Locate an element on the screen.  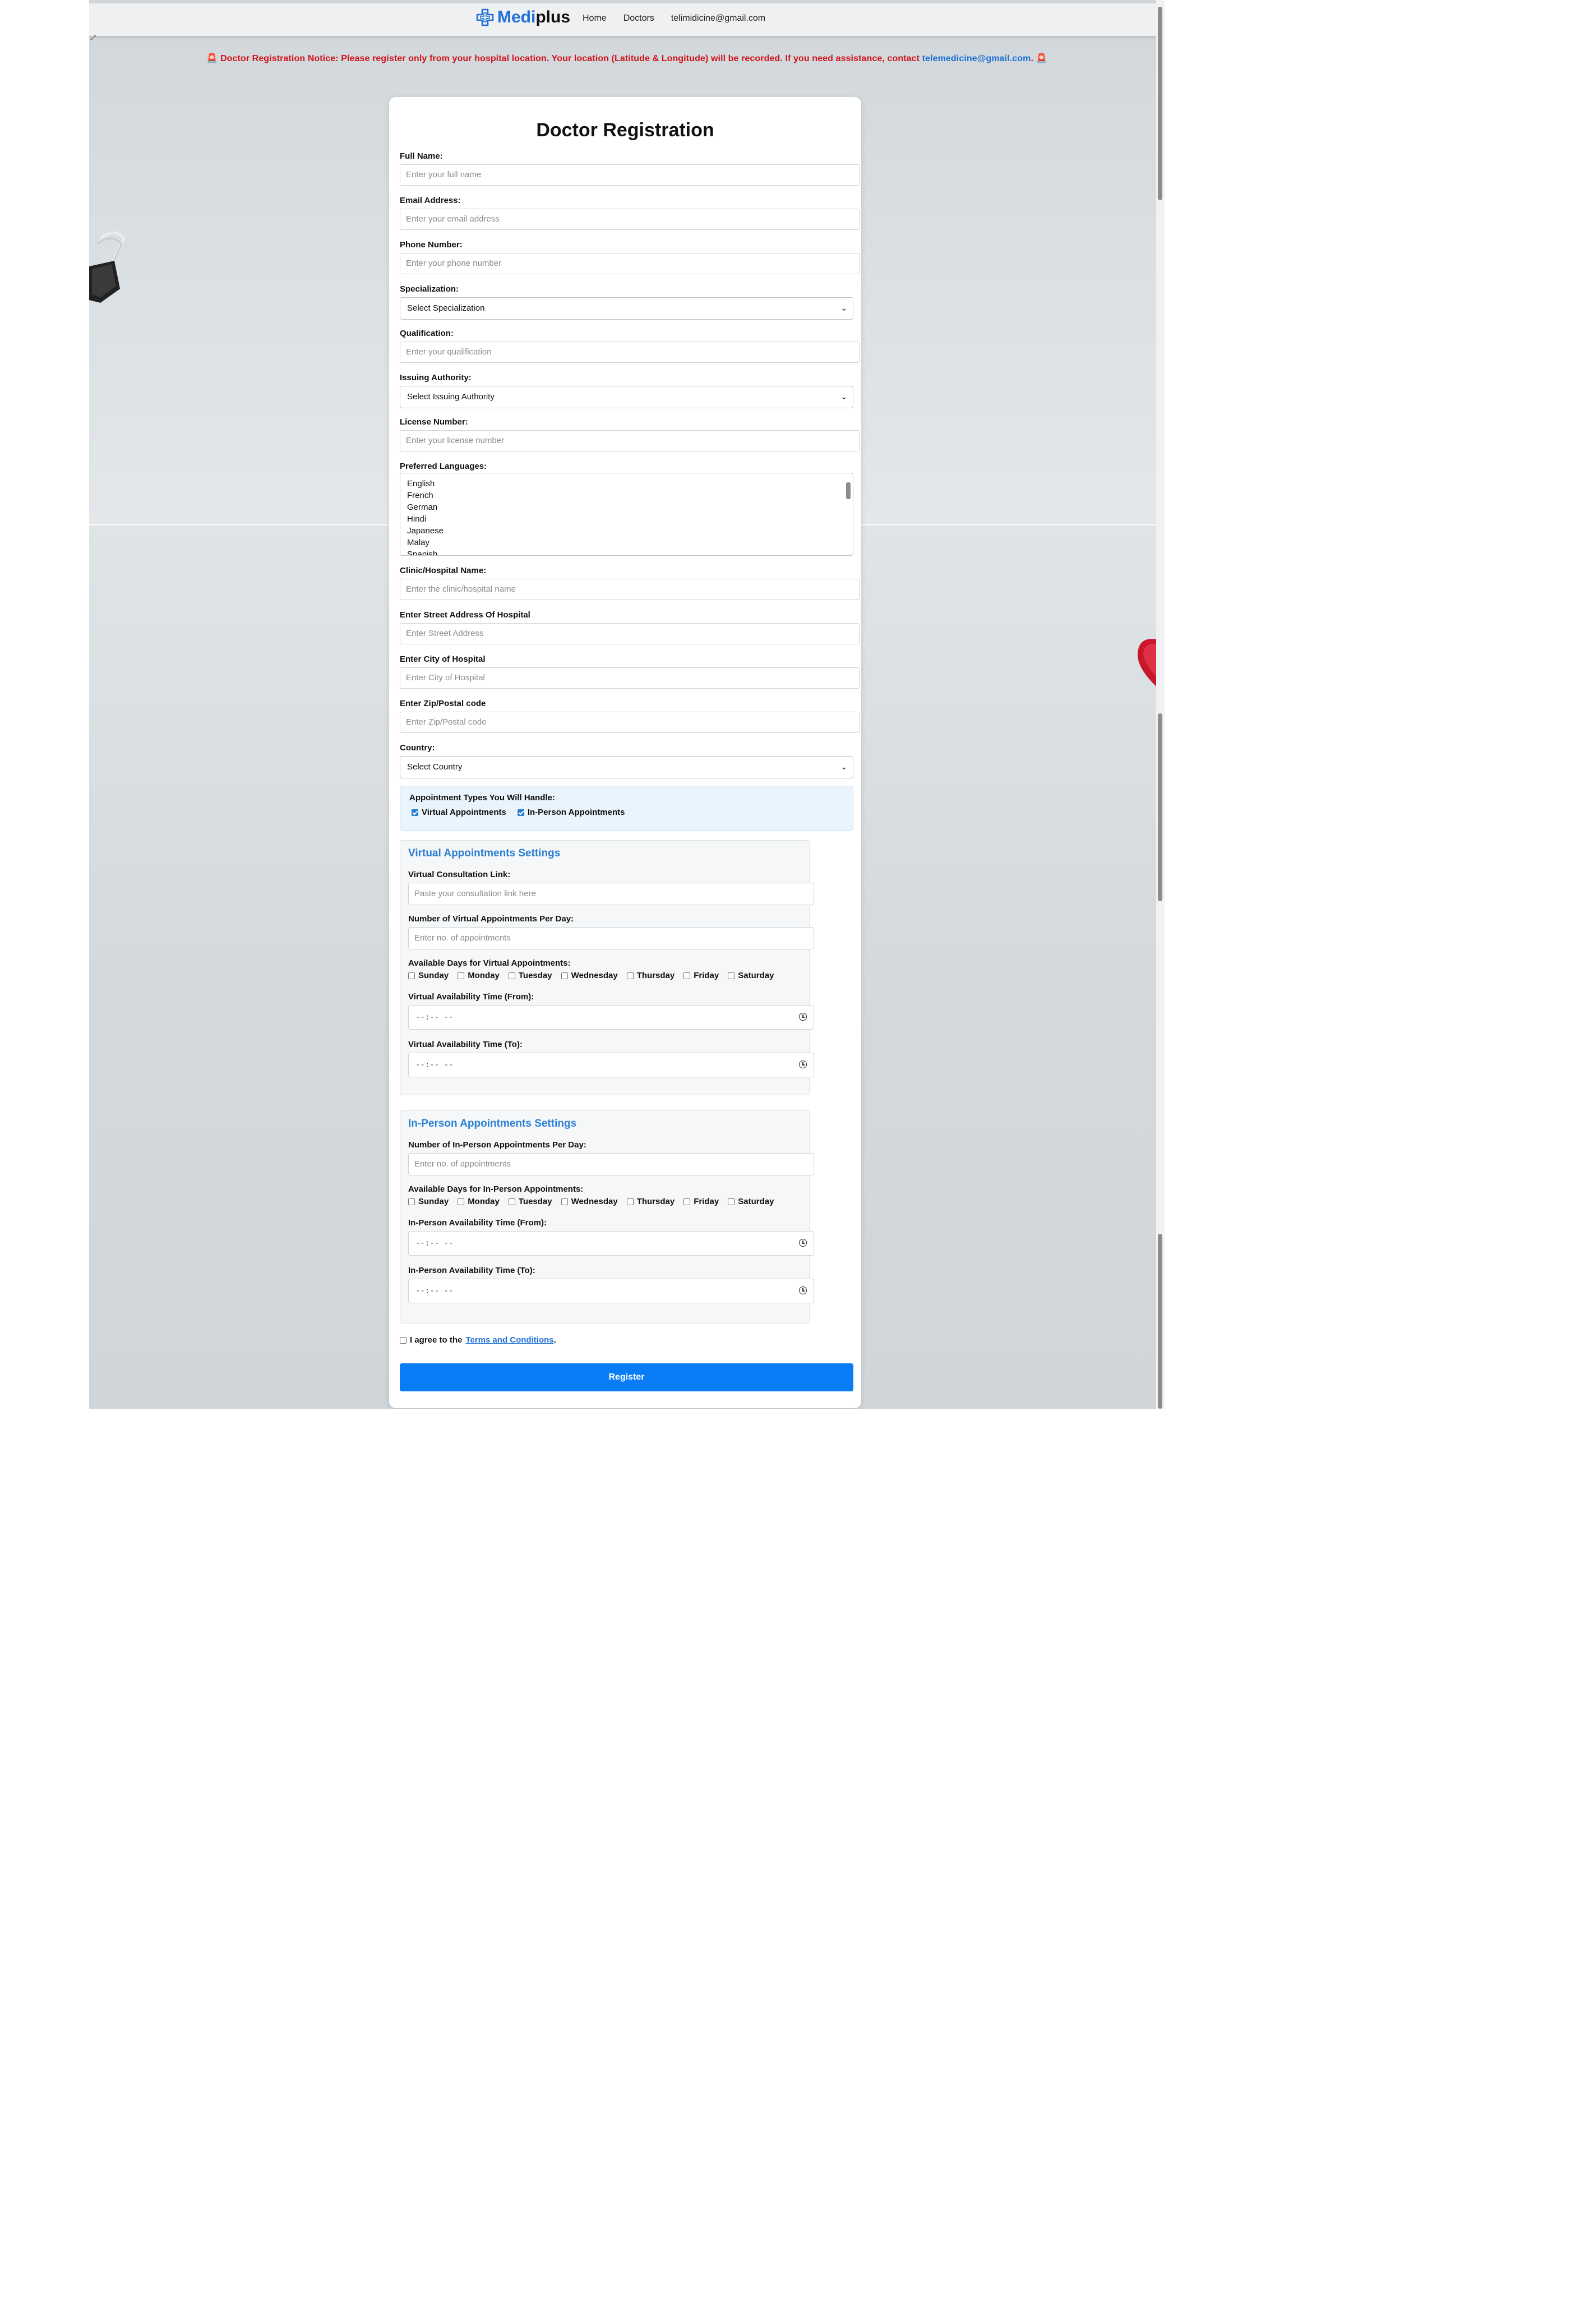
virtual-day-option: Wednesday is located at coordinates (589, 976).